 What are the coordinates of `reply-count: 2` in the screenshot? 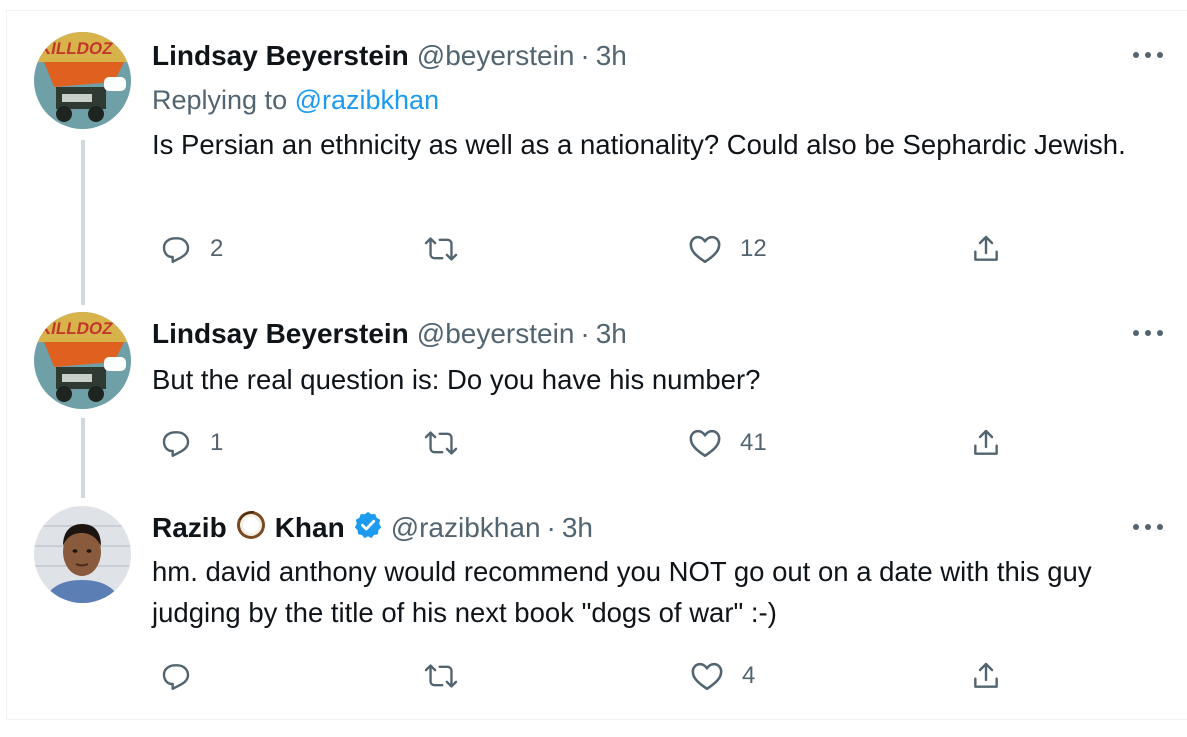 It's located at (217, 248).